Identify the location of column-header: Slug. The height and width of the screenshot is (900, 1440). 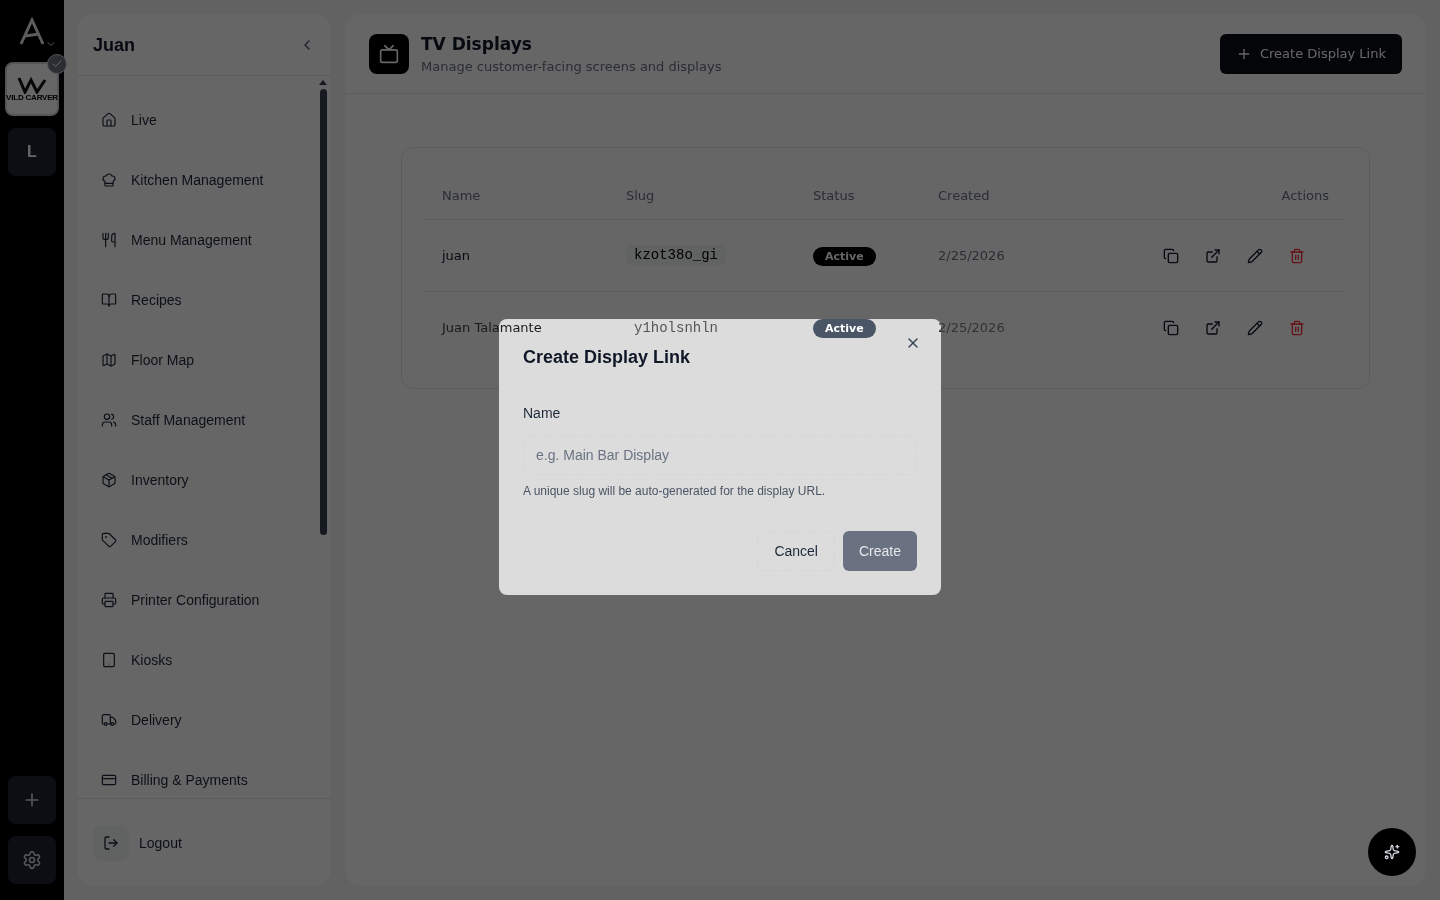
(641, 195).